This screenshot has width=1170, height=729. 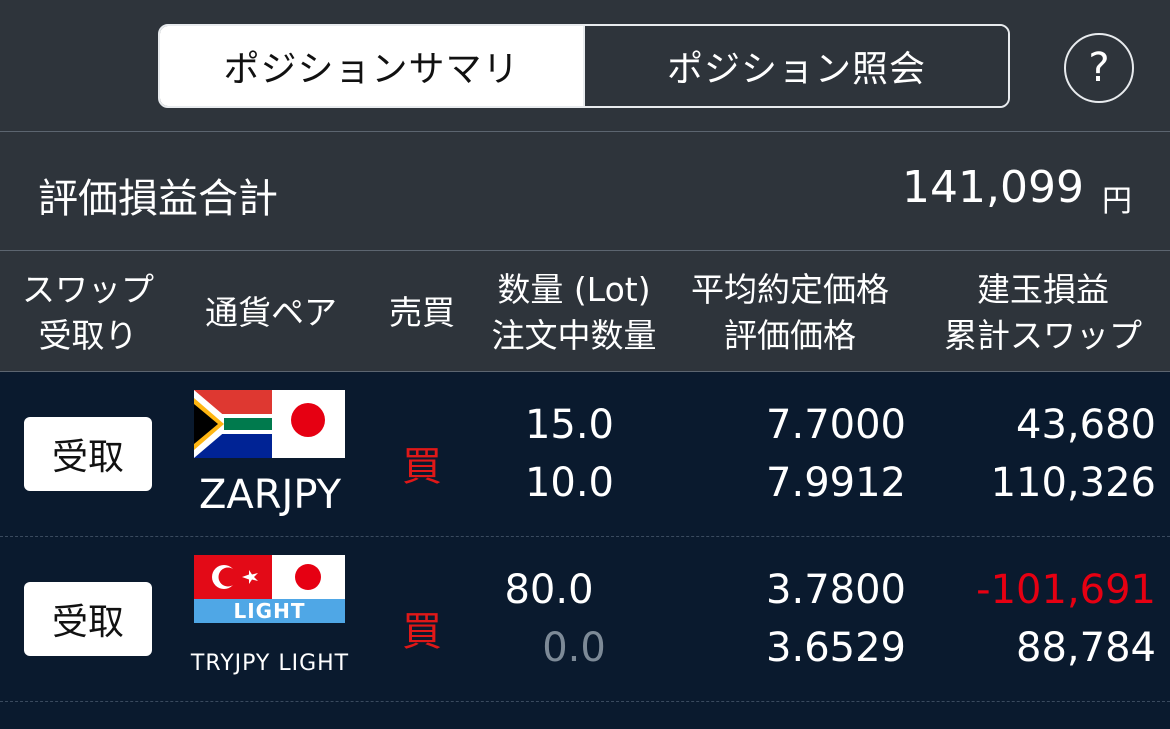 I want to click on col-currency-pair: 通貨ペア, so click(x=271, y=312).